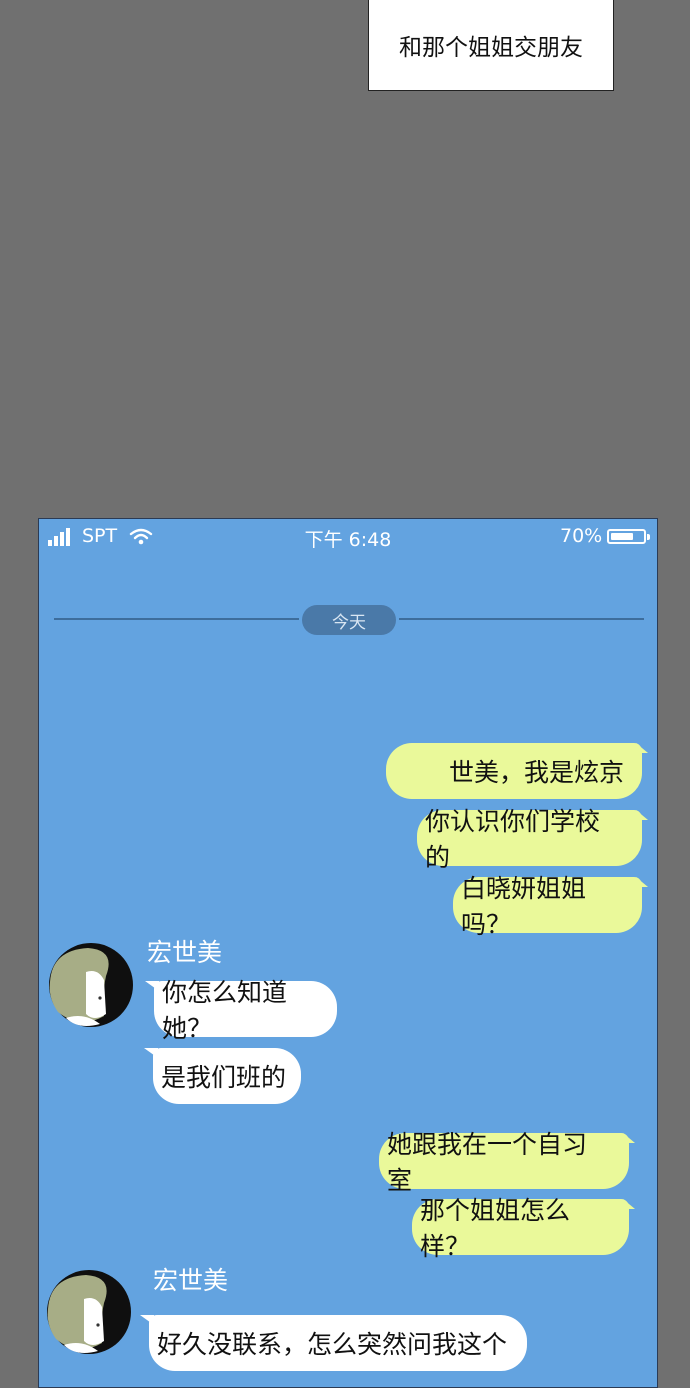  I want to click on message-text: 世美，我是炫京, so click(536, 772).